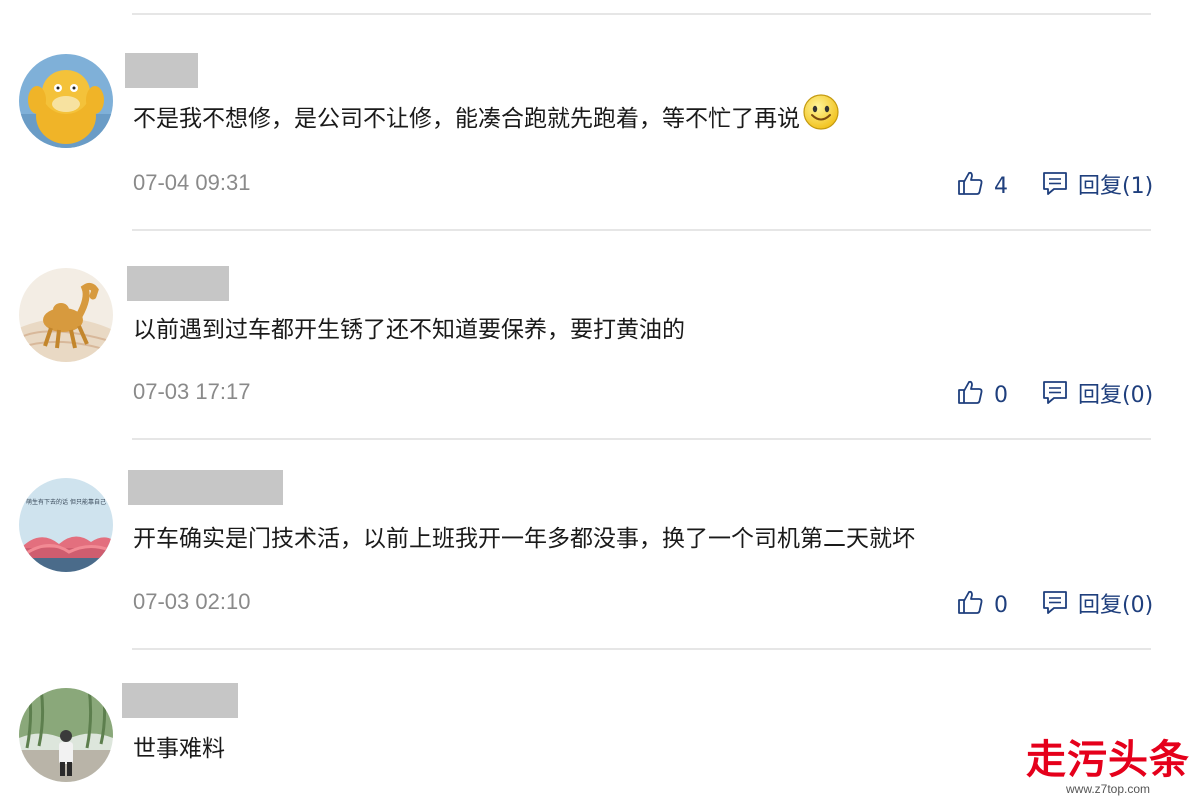 Image resolution: width=1200 pixels, height=800 pixels. I want to click on like-button: 4, so click(982, 187).